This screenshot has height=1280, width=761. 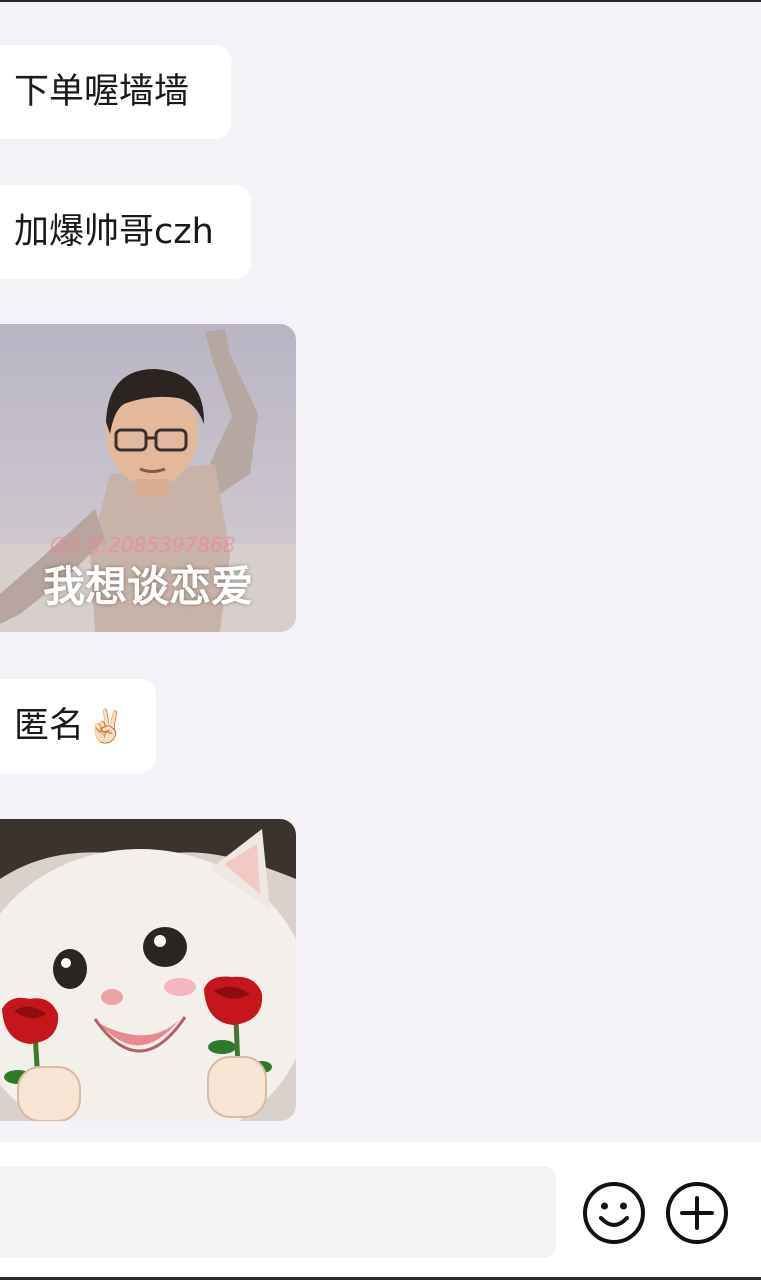 What do you see at coordinates (697, 1213) in the screenshot?
I see `plus-circle-icon` at bounding box center [697, 1213].